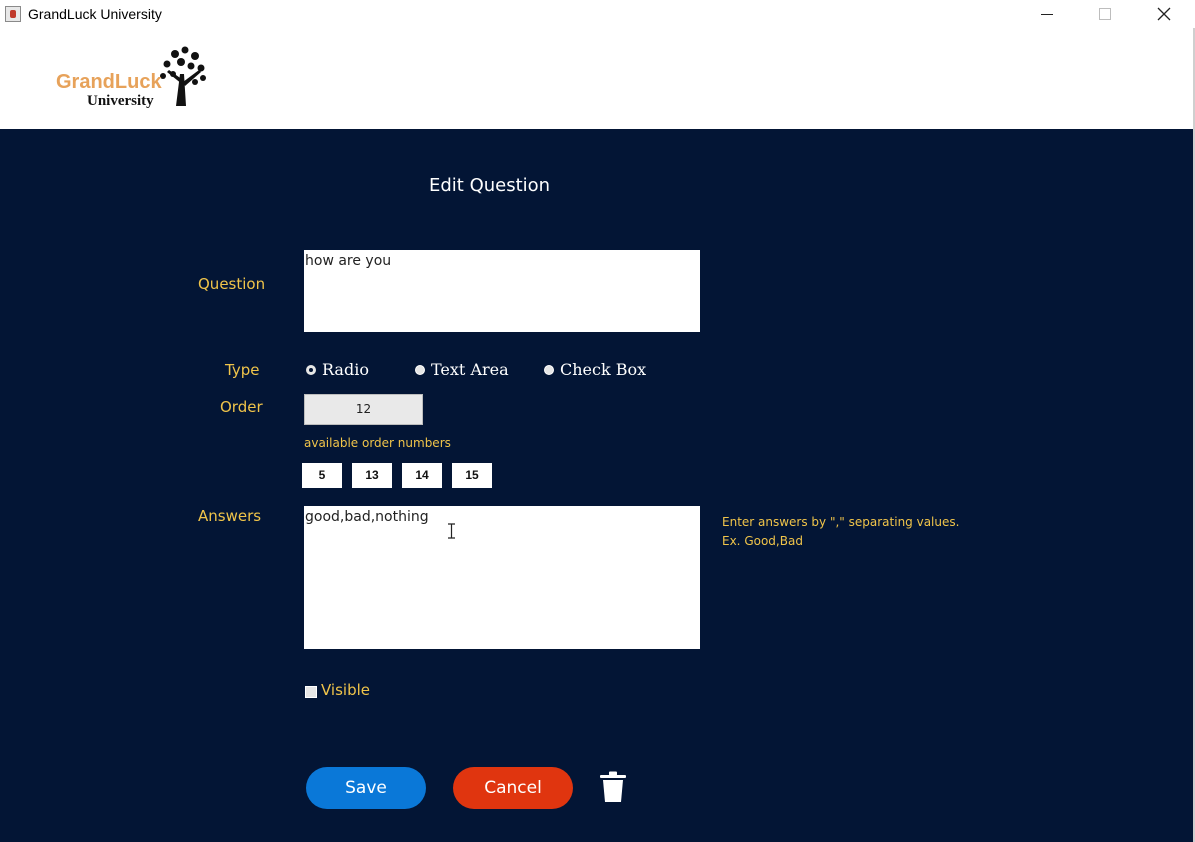  I want to click on cancel-button: Cancel, so click(513, 788).